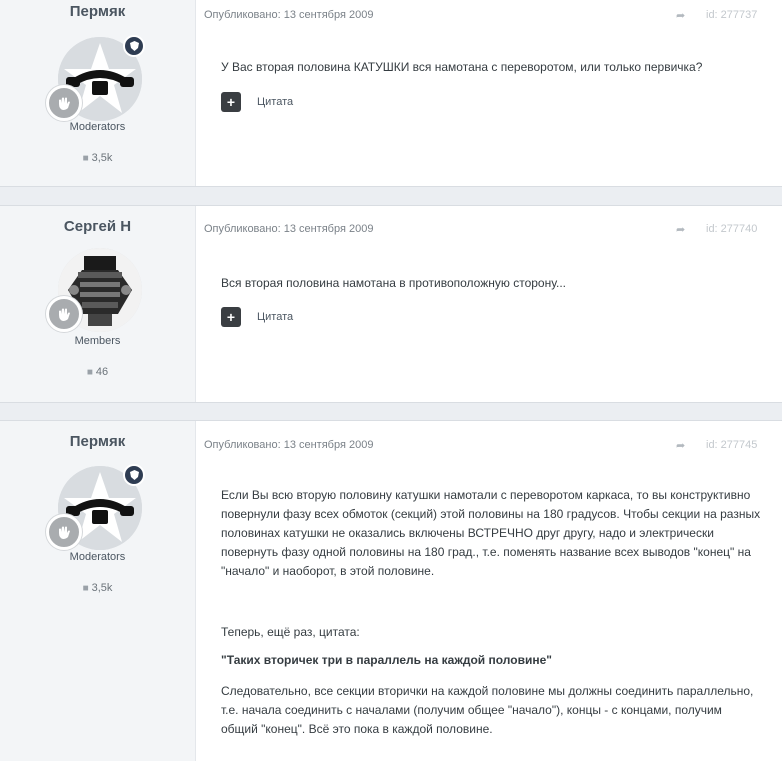 The image size is (782, 761). What do you see at coordinates (97, 341) in the screenshot?
I see `author-group: Members` at bounding box center [97, 341].